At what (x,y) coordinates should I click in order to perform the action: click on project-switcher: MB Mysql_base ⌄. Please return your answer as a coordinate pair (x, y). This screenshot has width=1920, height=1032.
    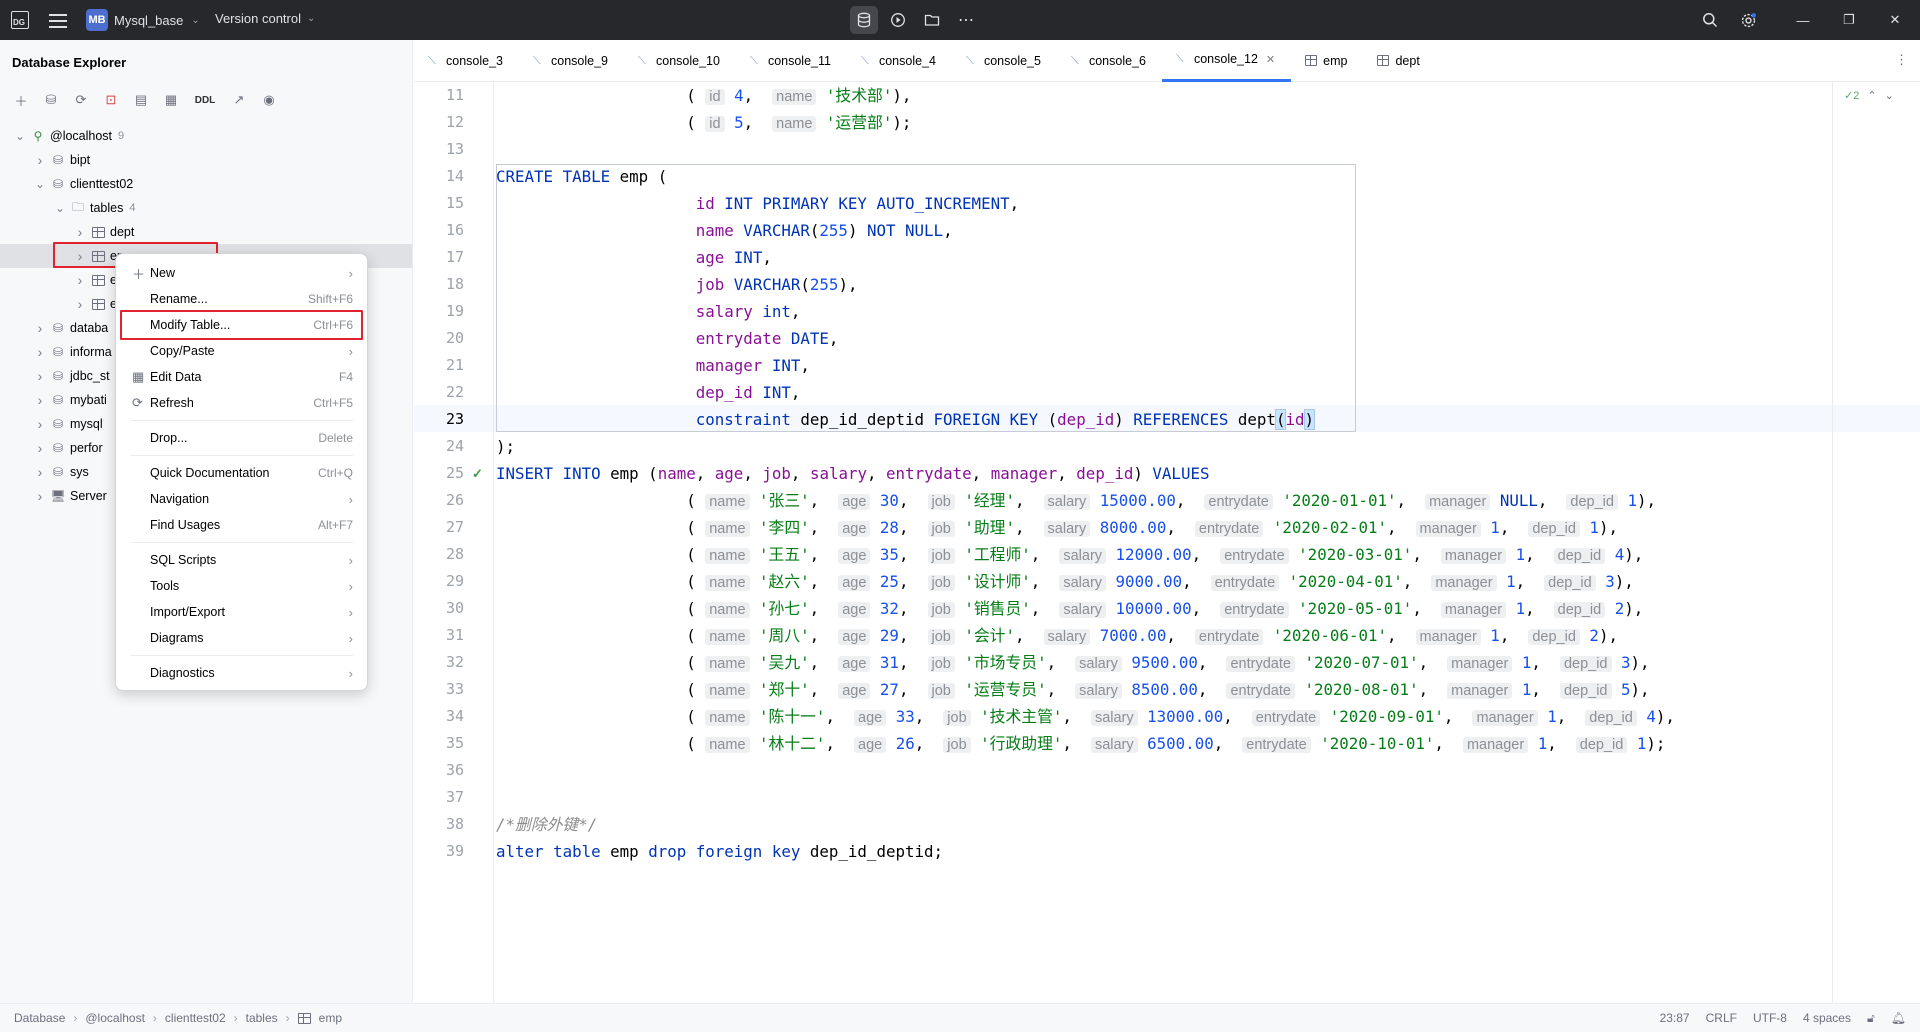
    Looking at the image, I should click on (143, 20).